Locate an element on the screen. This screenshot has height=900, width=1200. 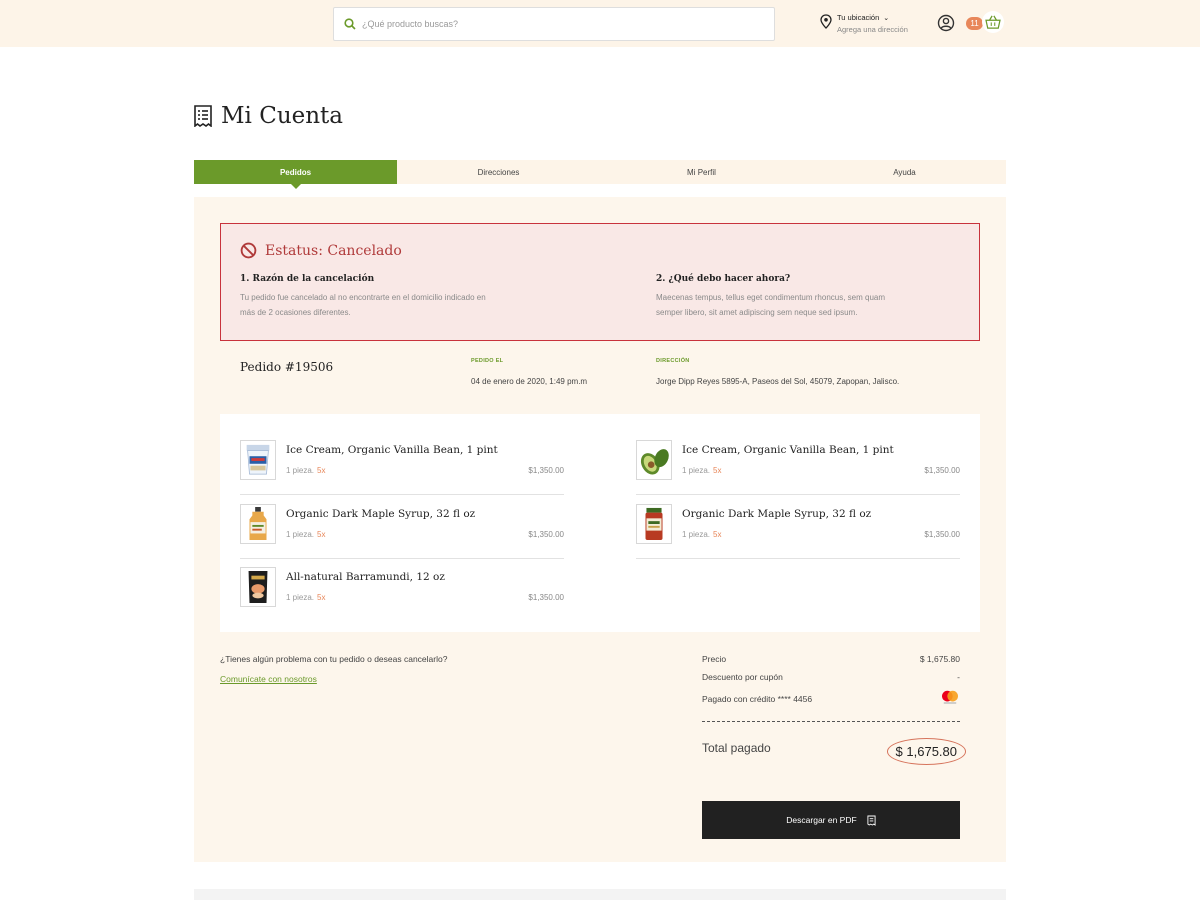
search-input is located at coordinates (552, 24).